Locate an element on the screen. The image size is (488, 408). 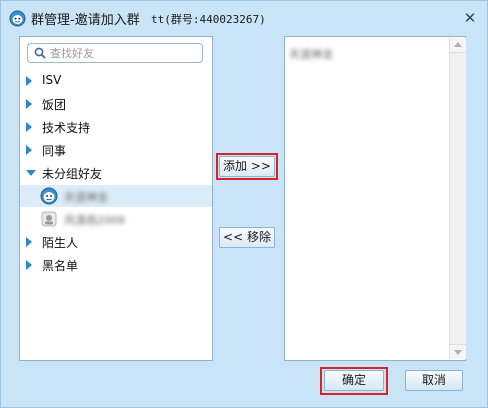
group-label: 饭团 is located at coordinates (54, 105).